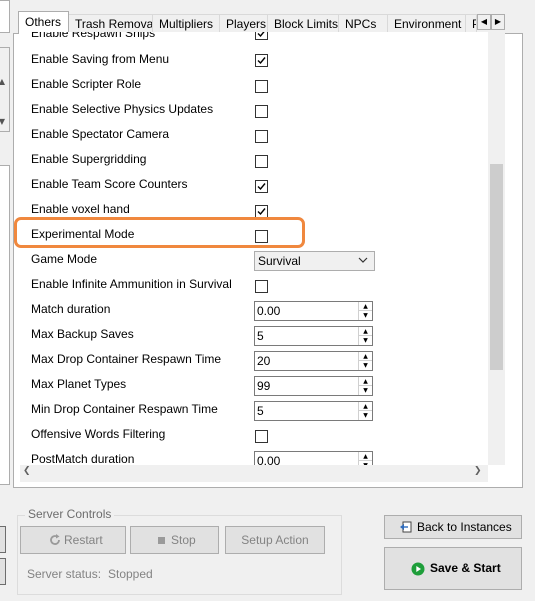 The height and width of the screenshot is (601, 535). I want to click on scroll-right-arrow-icon: ❯, so click(478, 471).